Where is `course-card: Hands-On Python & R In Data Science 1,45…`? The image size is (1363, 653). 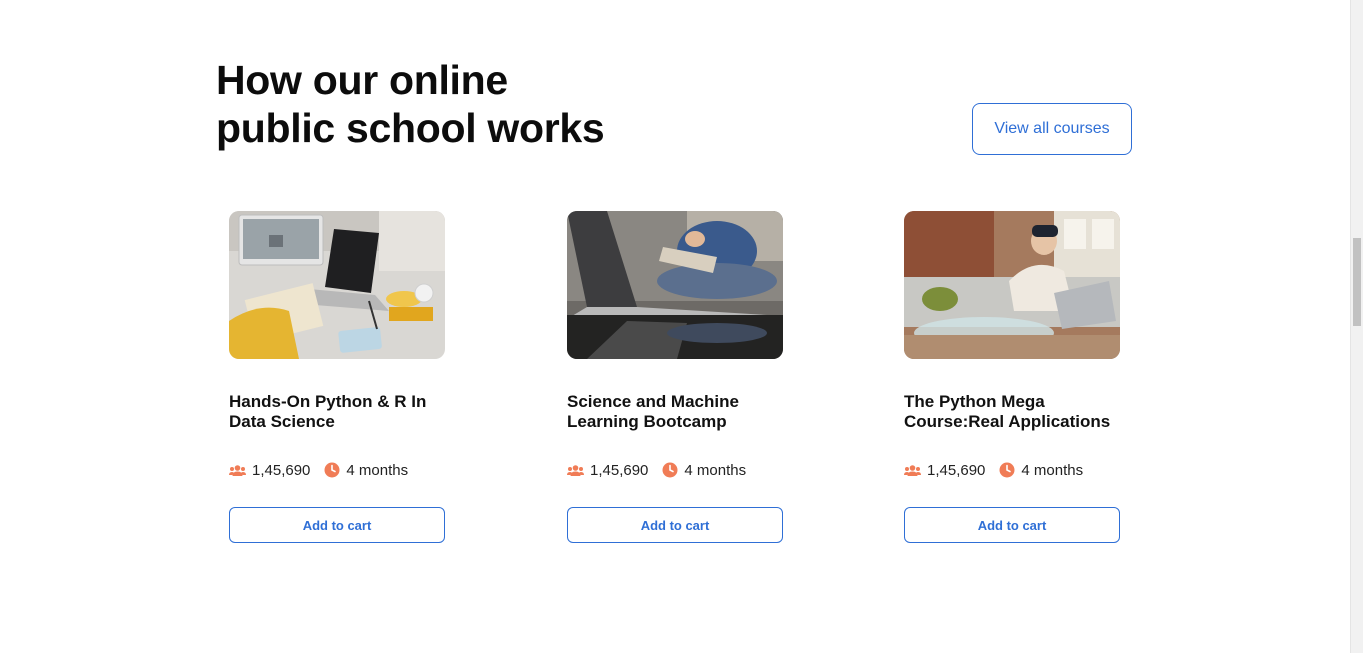 course-card: Hands-On Python & R In Data Science 1,45… is located at coordinates (337, 377).